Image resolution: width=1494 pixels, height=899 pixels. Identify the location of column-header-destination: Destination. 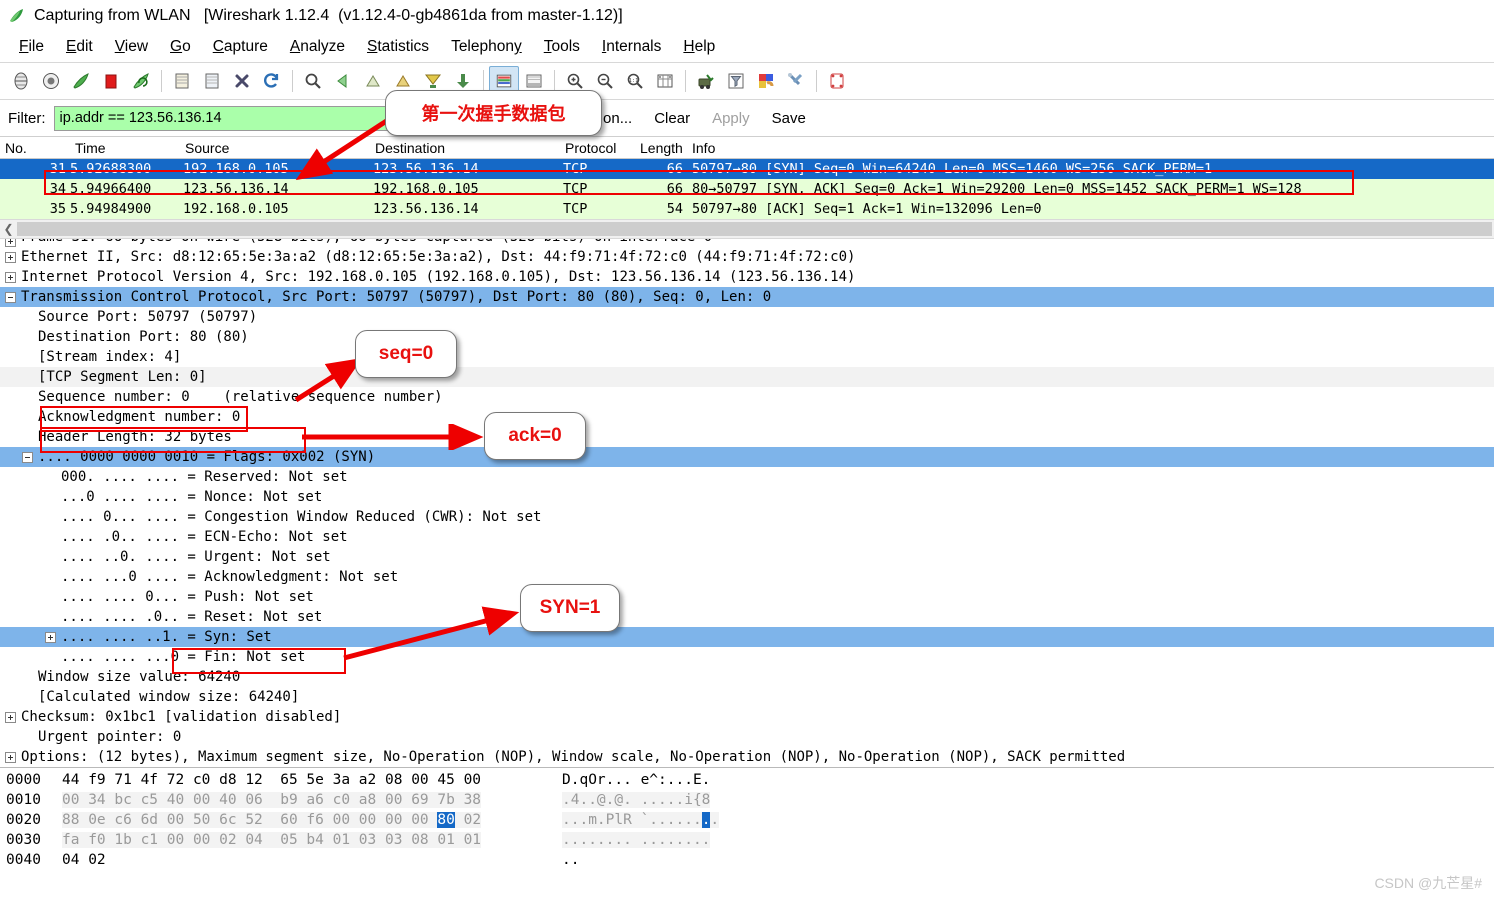
(465, 148).